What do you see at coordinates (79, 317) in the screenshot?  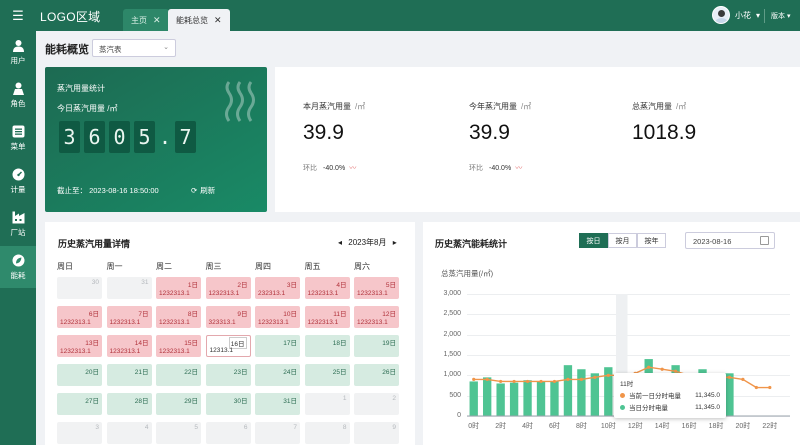 I see `calendar-day: 6日 1232313.1` at bounding box center [79, 317].